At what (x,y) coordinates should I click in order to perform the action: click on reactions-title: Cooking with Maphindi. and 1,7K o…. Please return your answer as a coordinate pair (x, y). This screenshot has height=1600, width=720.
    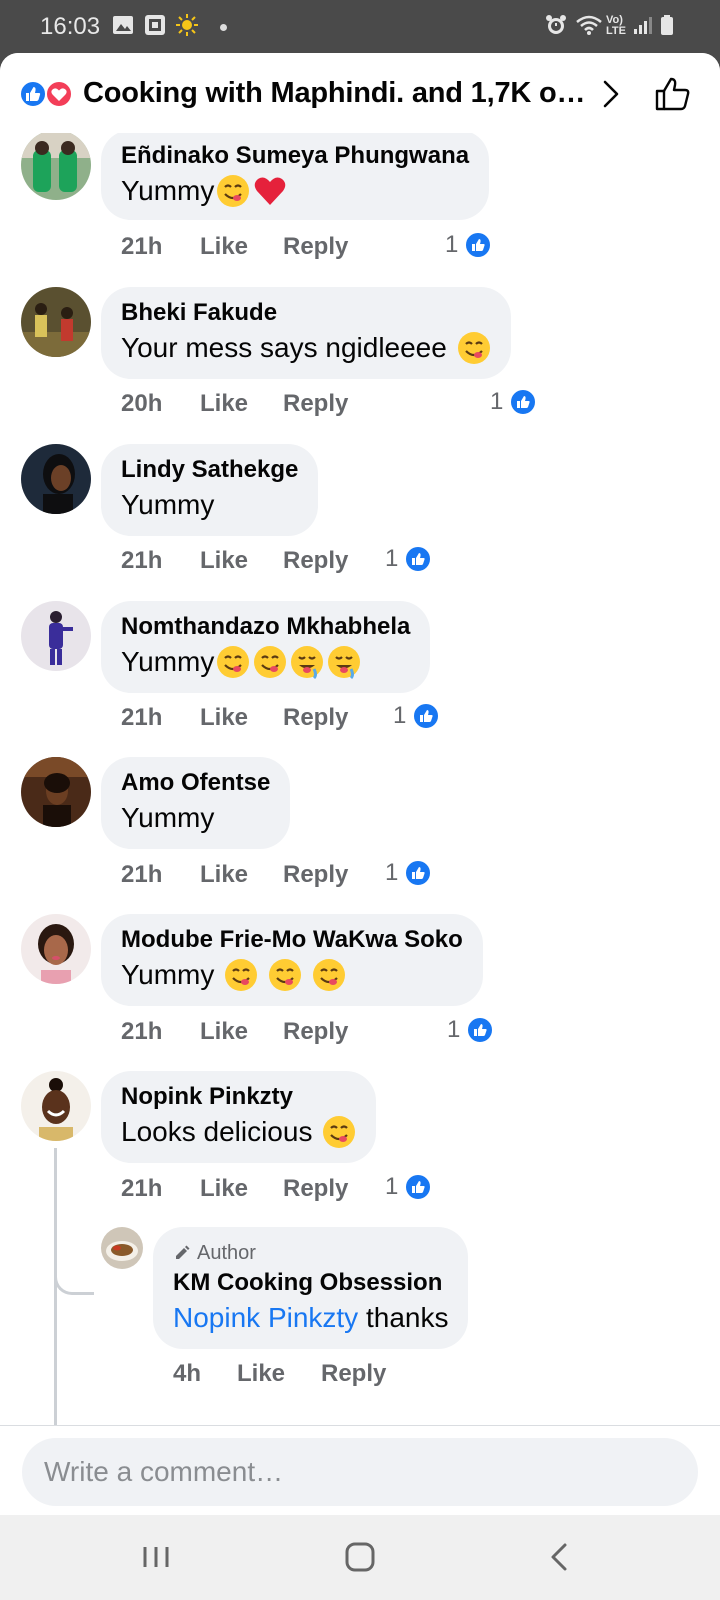
    Looking at the image, I should click on (335, 93).